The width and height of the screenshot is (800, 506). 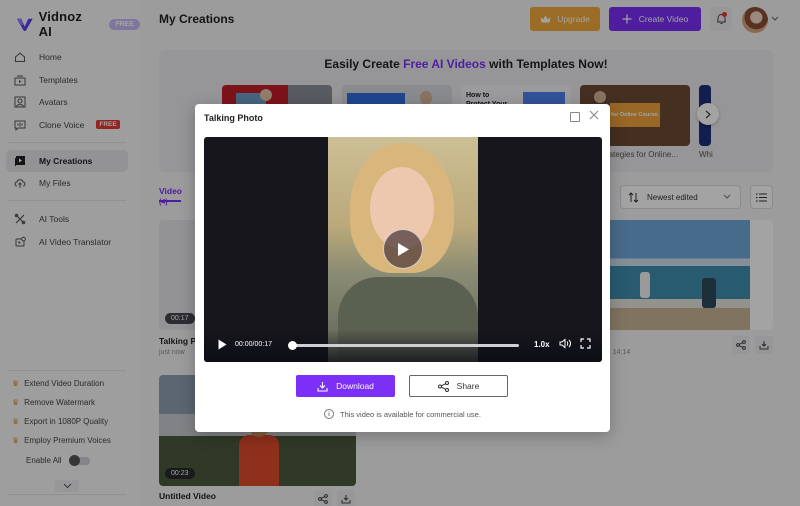 What do you see at coordinates (542, 344) in the screenshot?
I see `playback-speed-button: 1.0x` at bounding box center [542, 344].